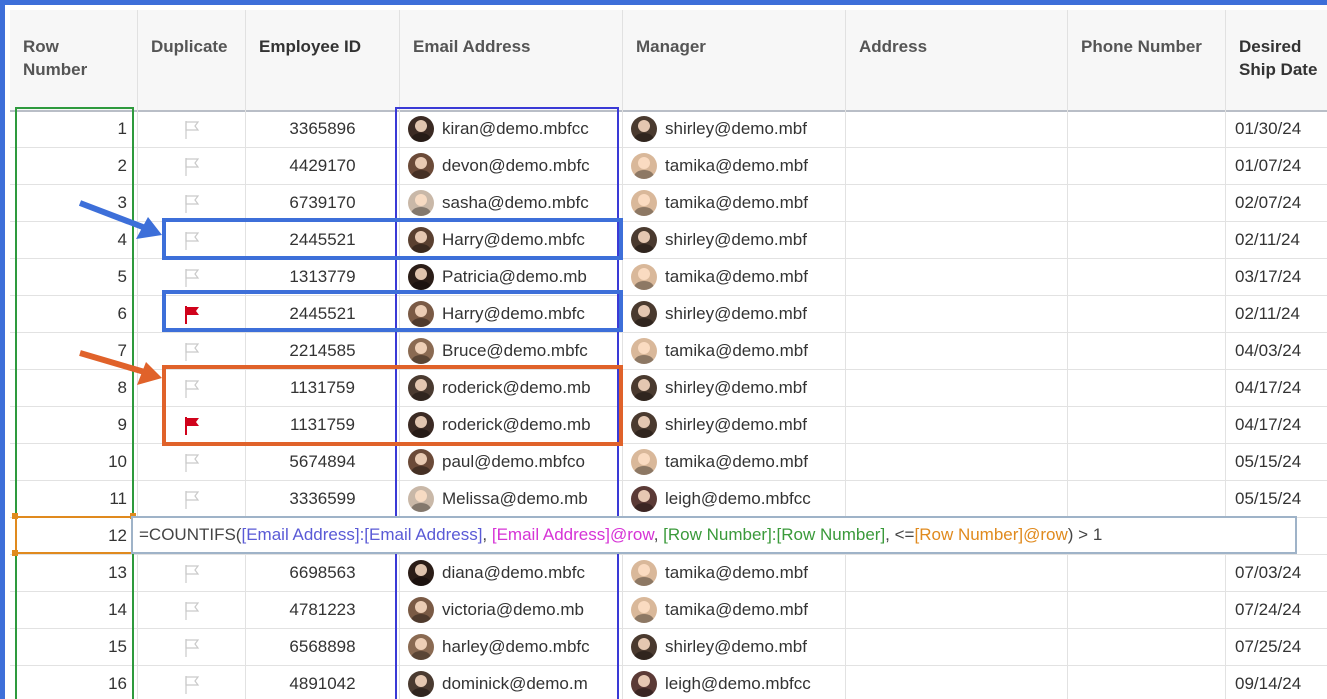 Image resolution: width=1327 pixels, height=699 pixels. Describe the element at coordinates (192, 60) in the screenshot. I see `column-header-duplicate: Duplicate` at that location.